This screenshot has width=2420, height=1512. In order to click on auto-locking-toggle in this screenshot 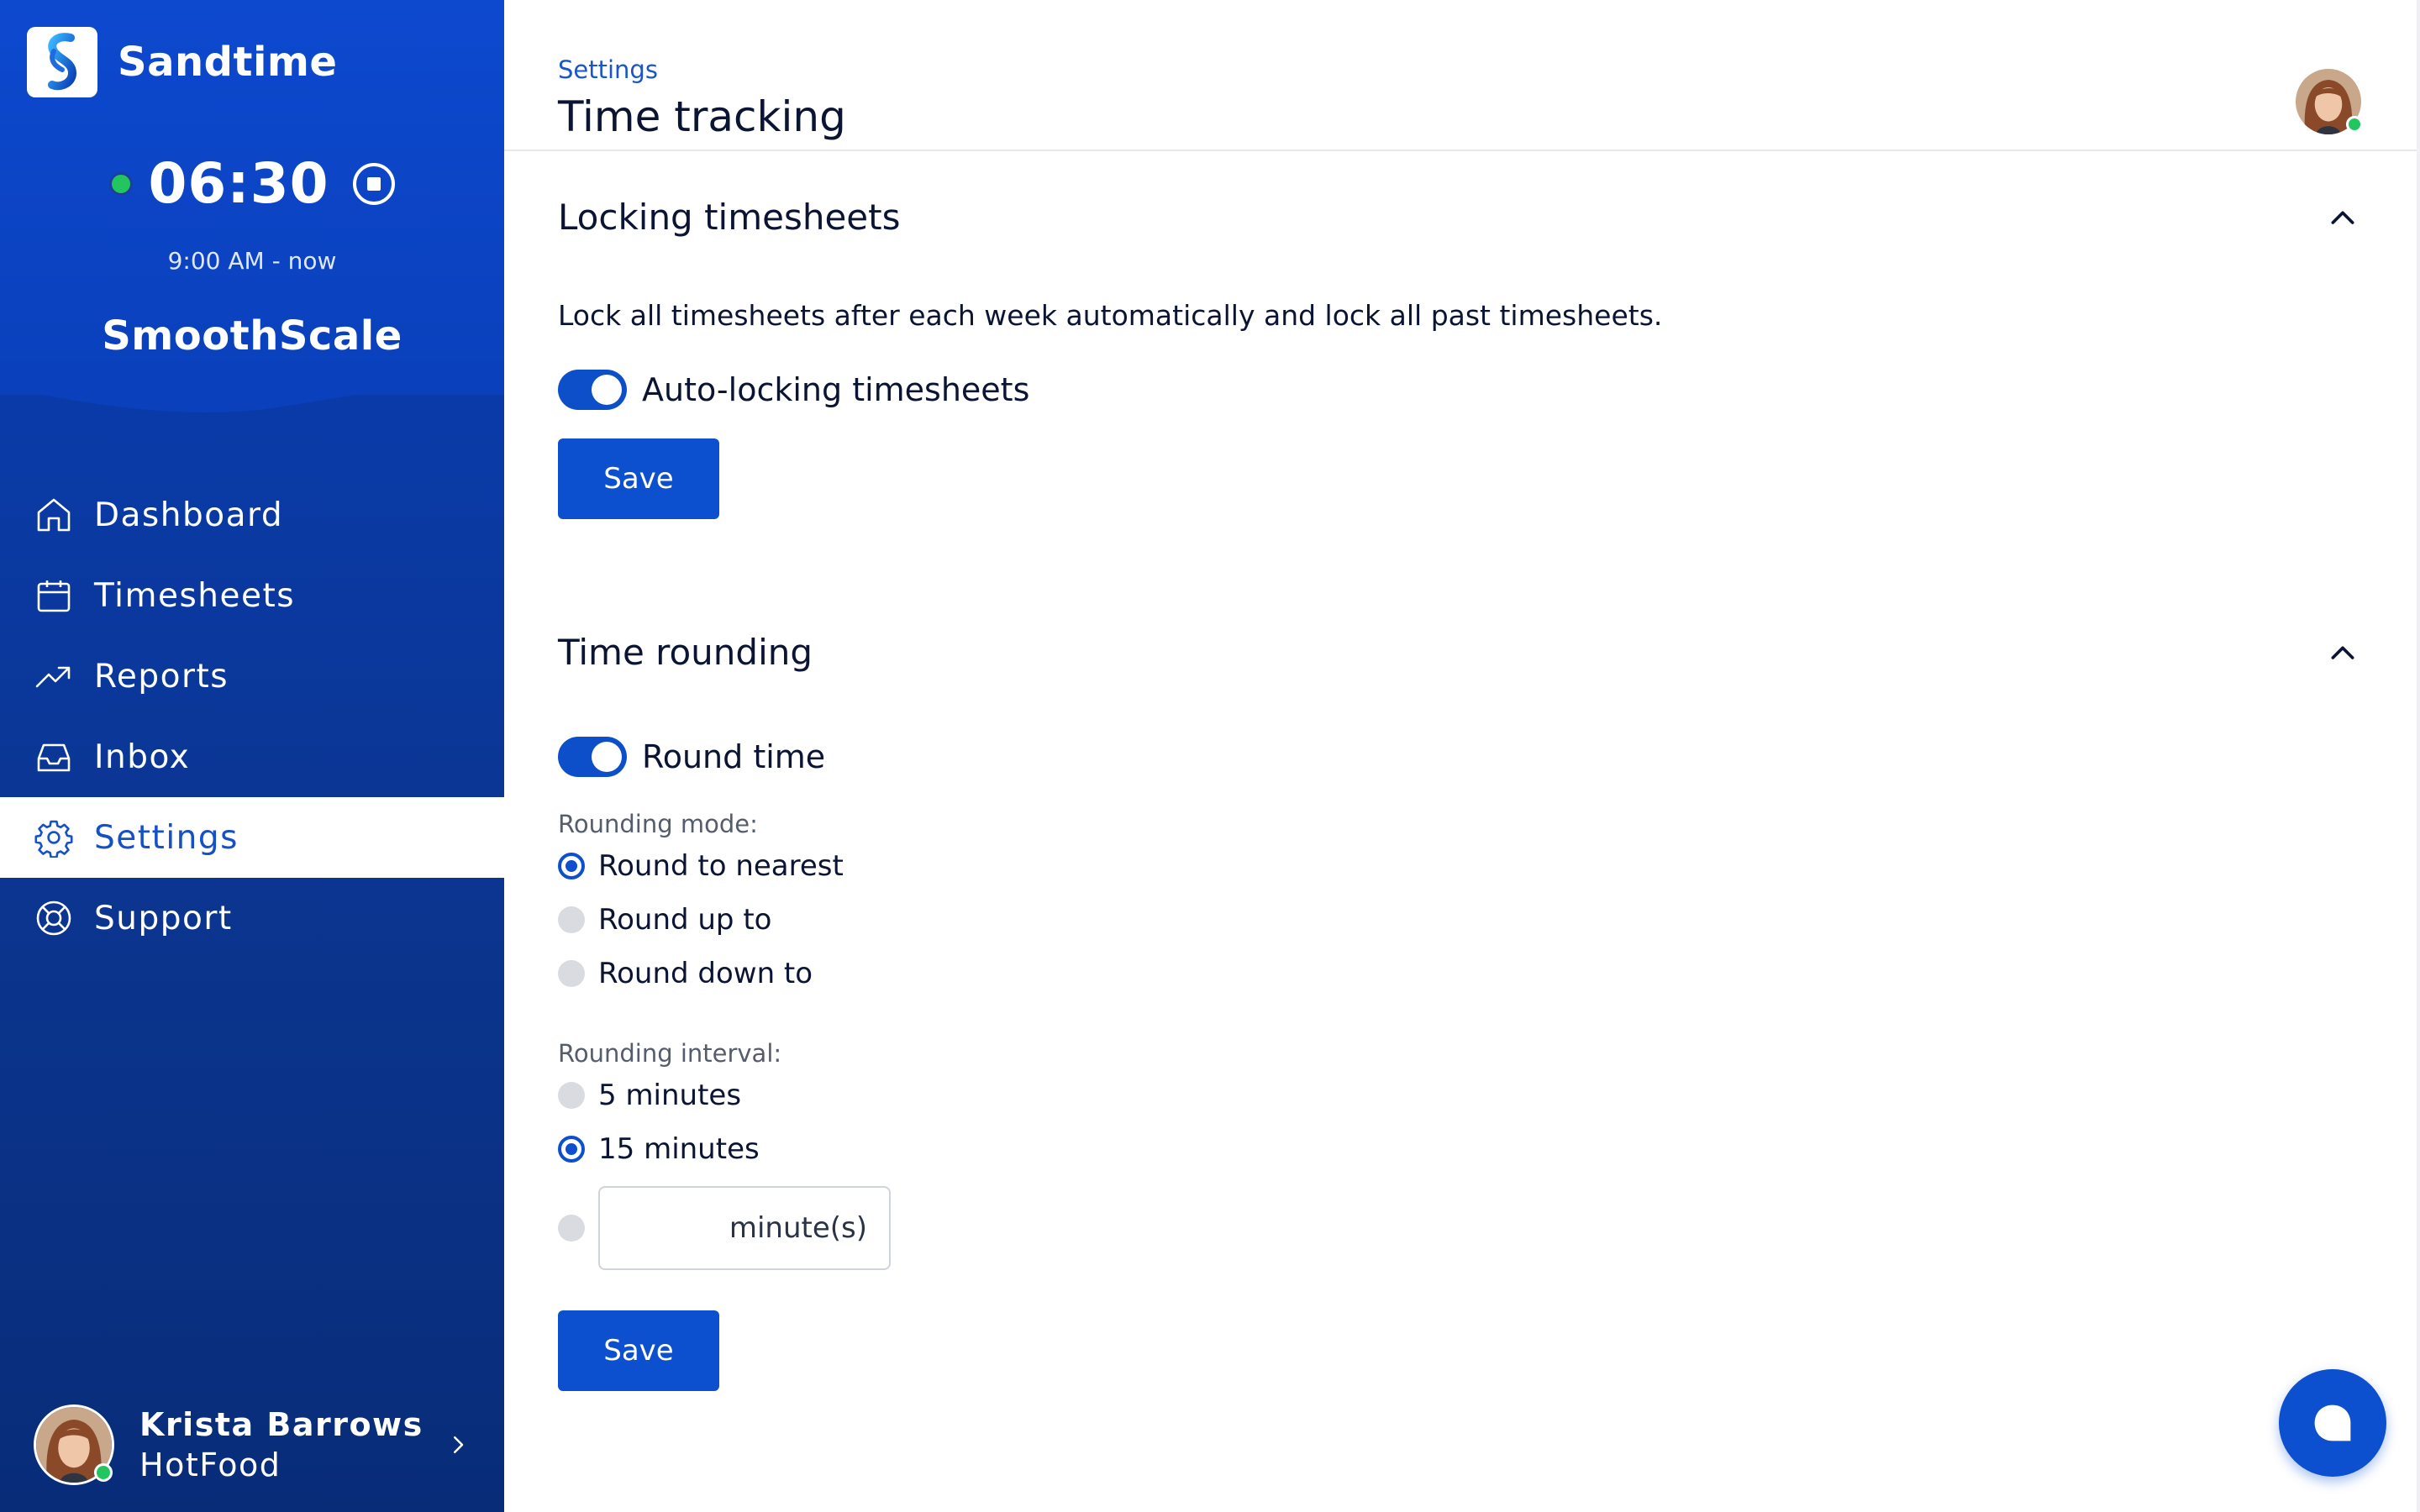, I will do `click(592, 390)`.